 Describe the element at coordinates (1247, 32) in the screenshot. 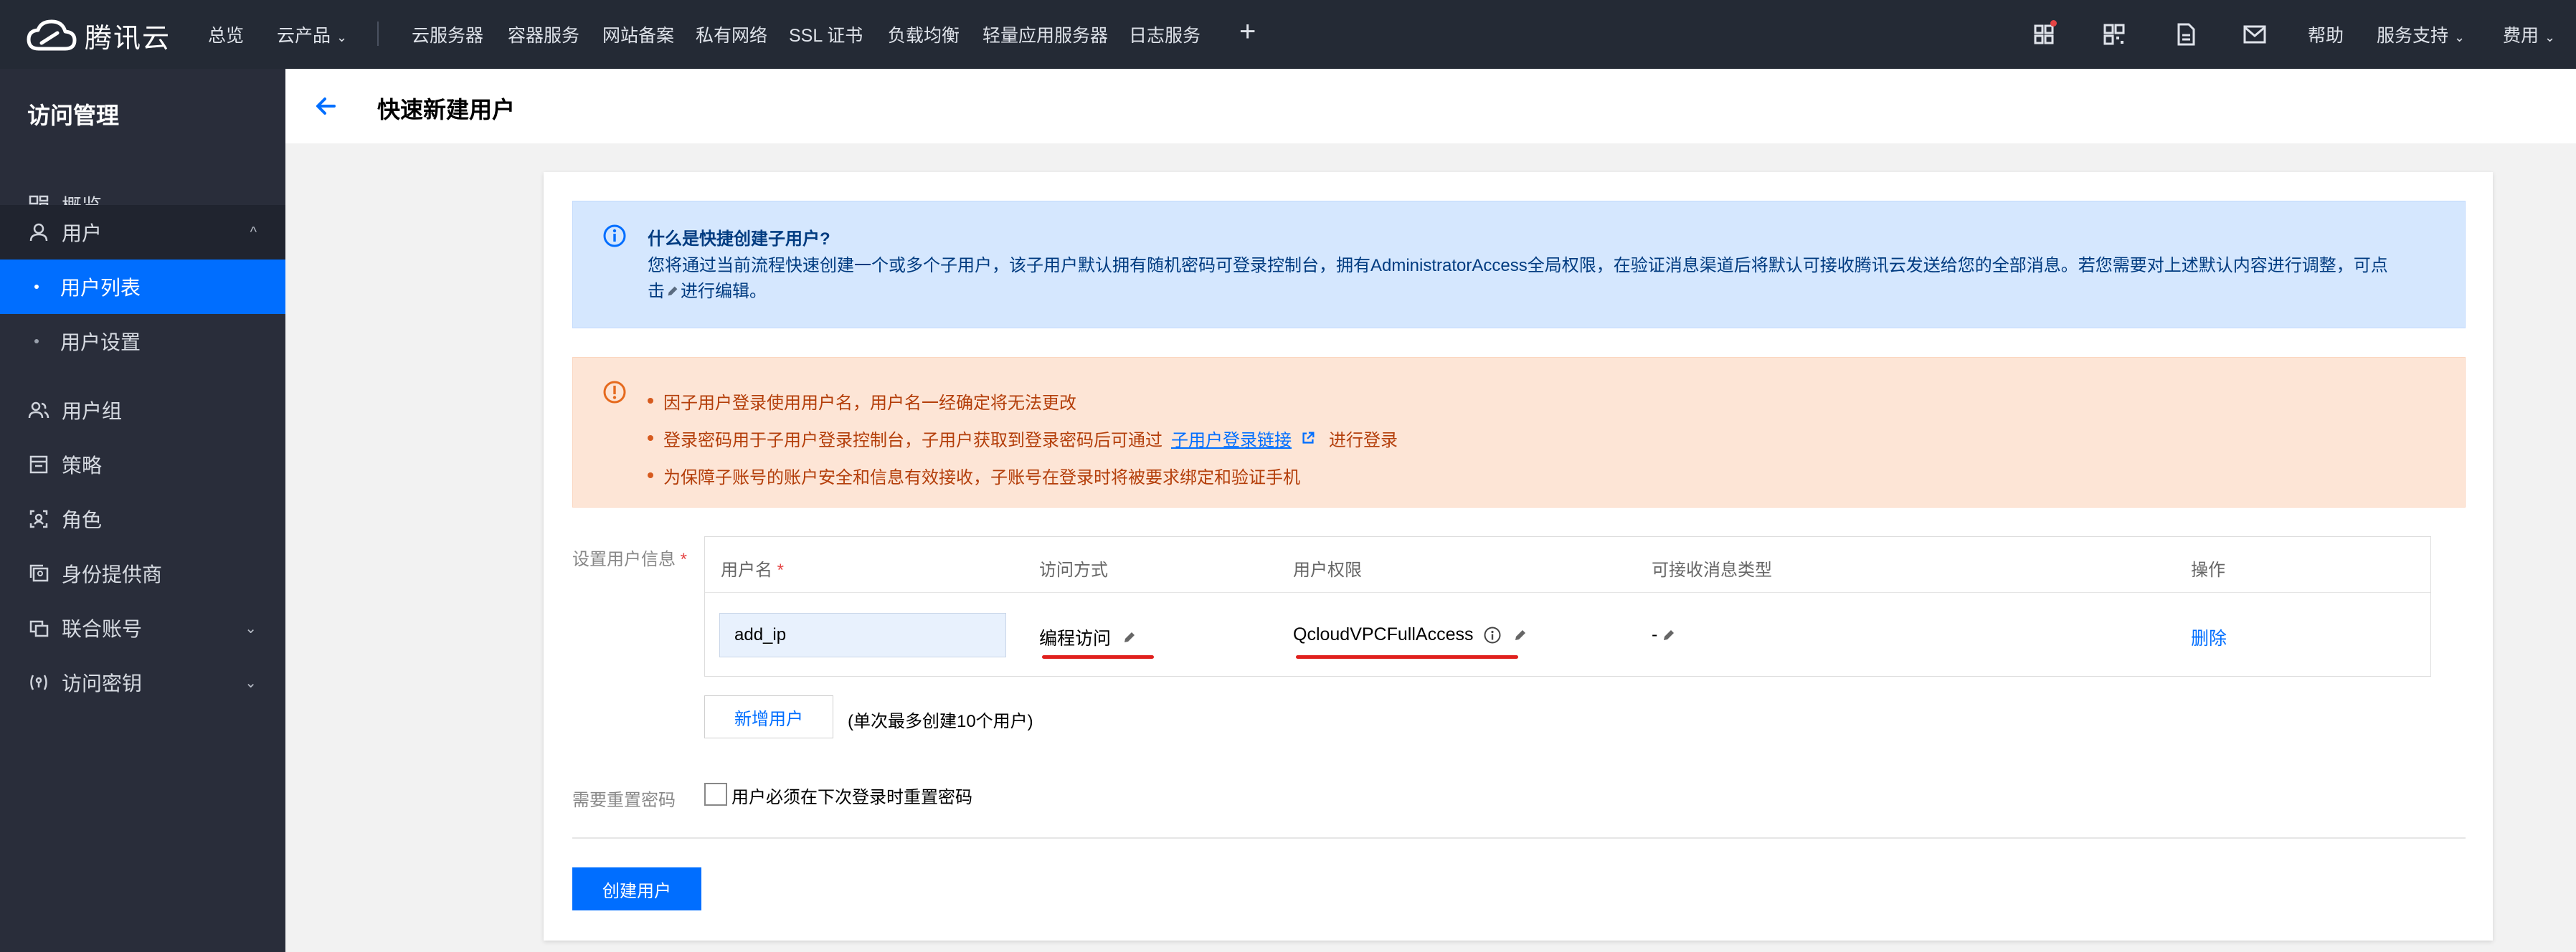

I see `plus-icon: +` at that location.